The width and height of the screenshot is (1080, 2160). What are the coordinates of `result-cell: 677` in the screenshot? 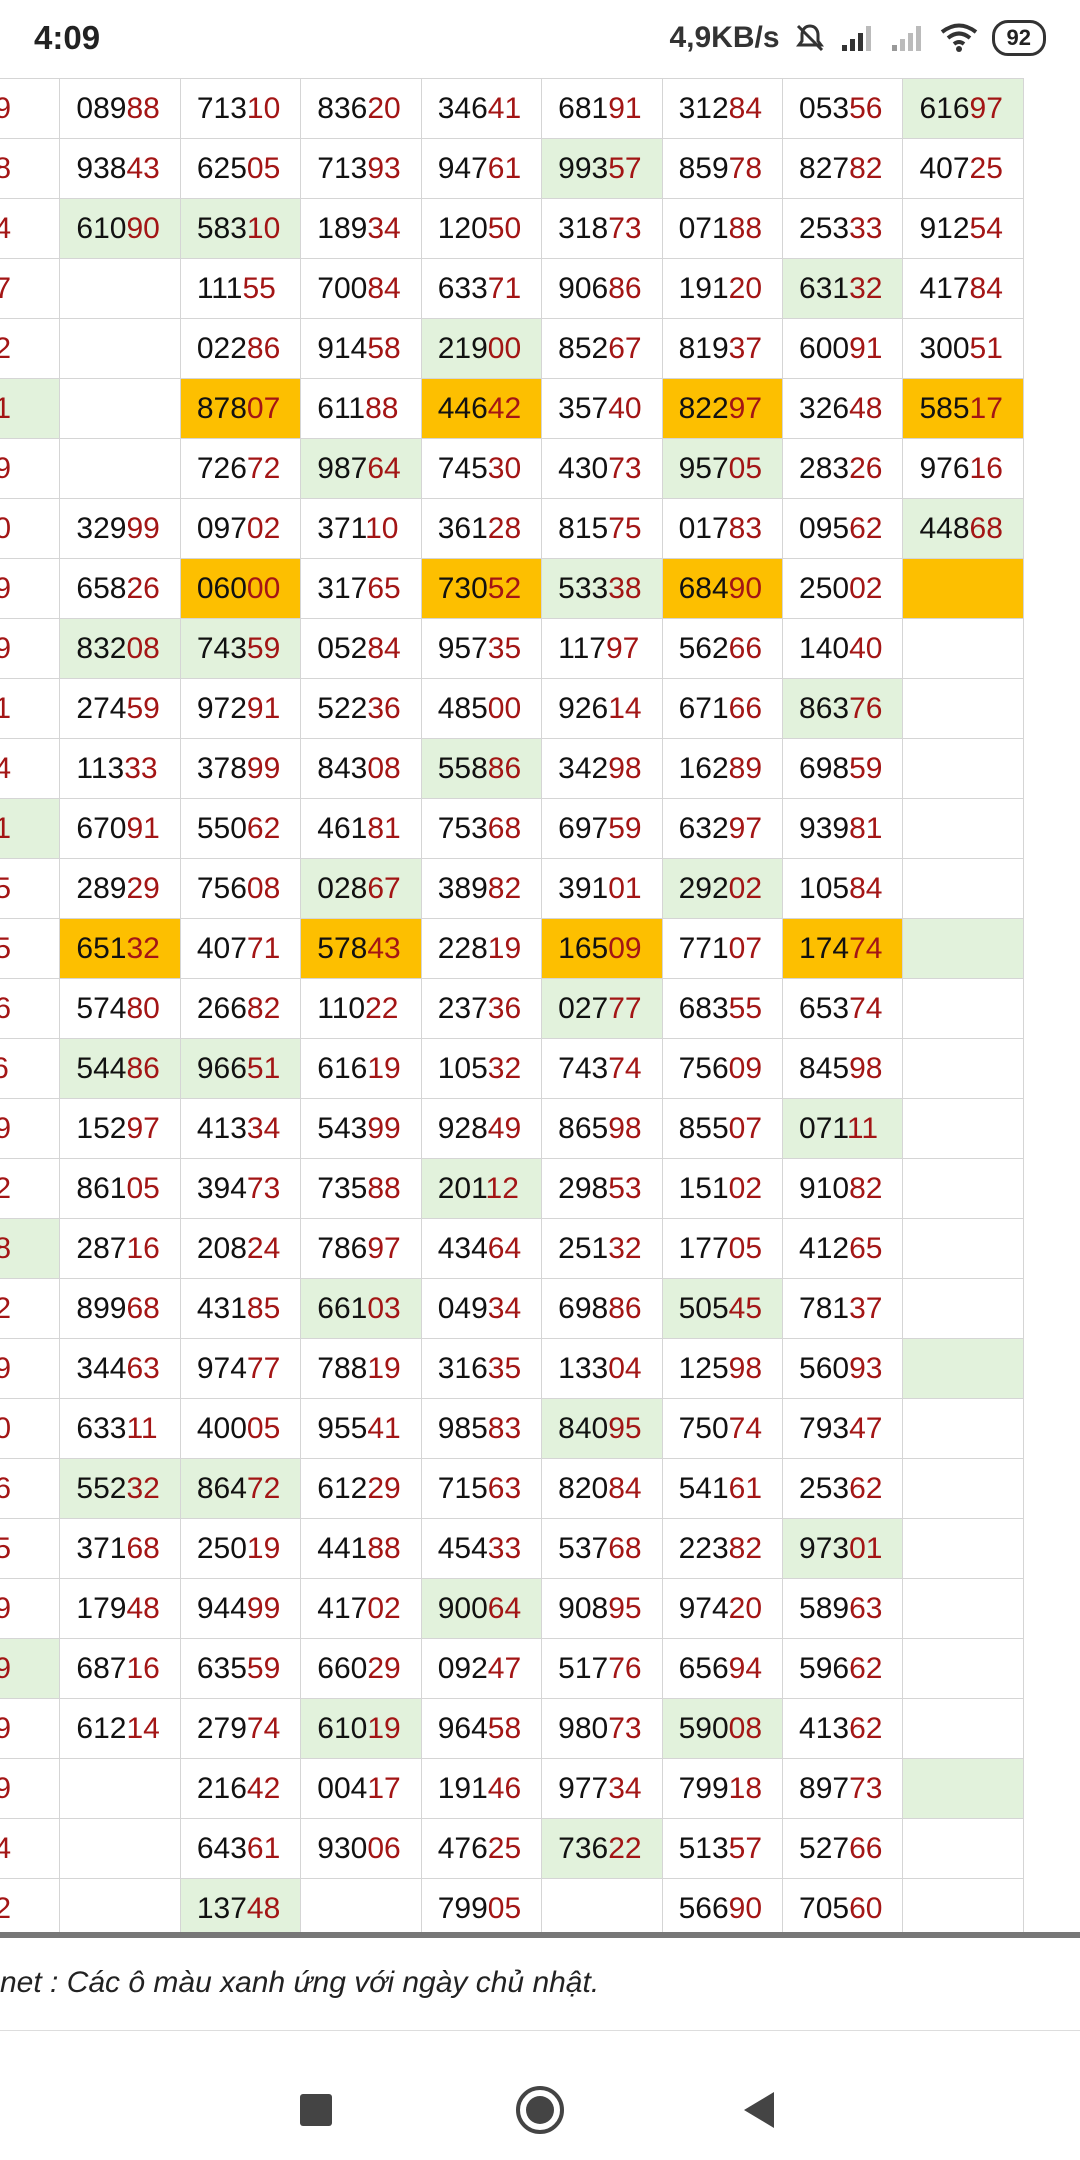 It's located at (30, 288).